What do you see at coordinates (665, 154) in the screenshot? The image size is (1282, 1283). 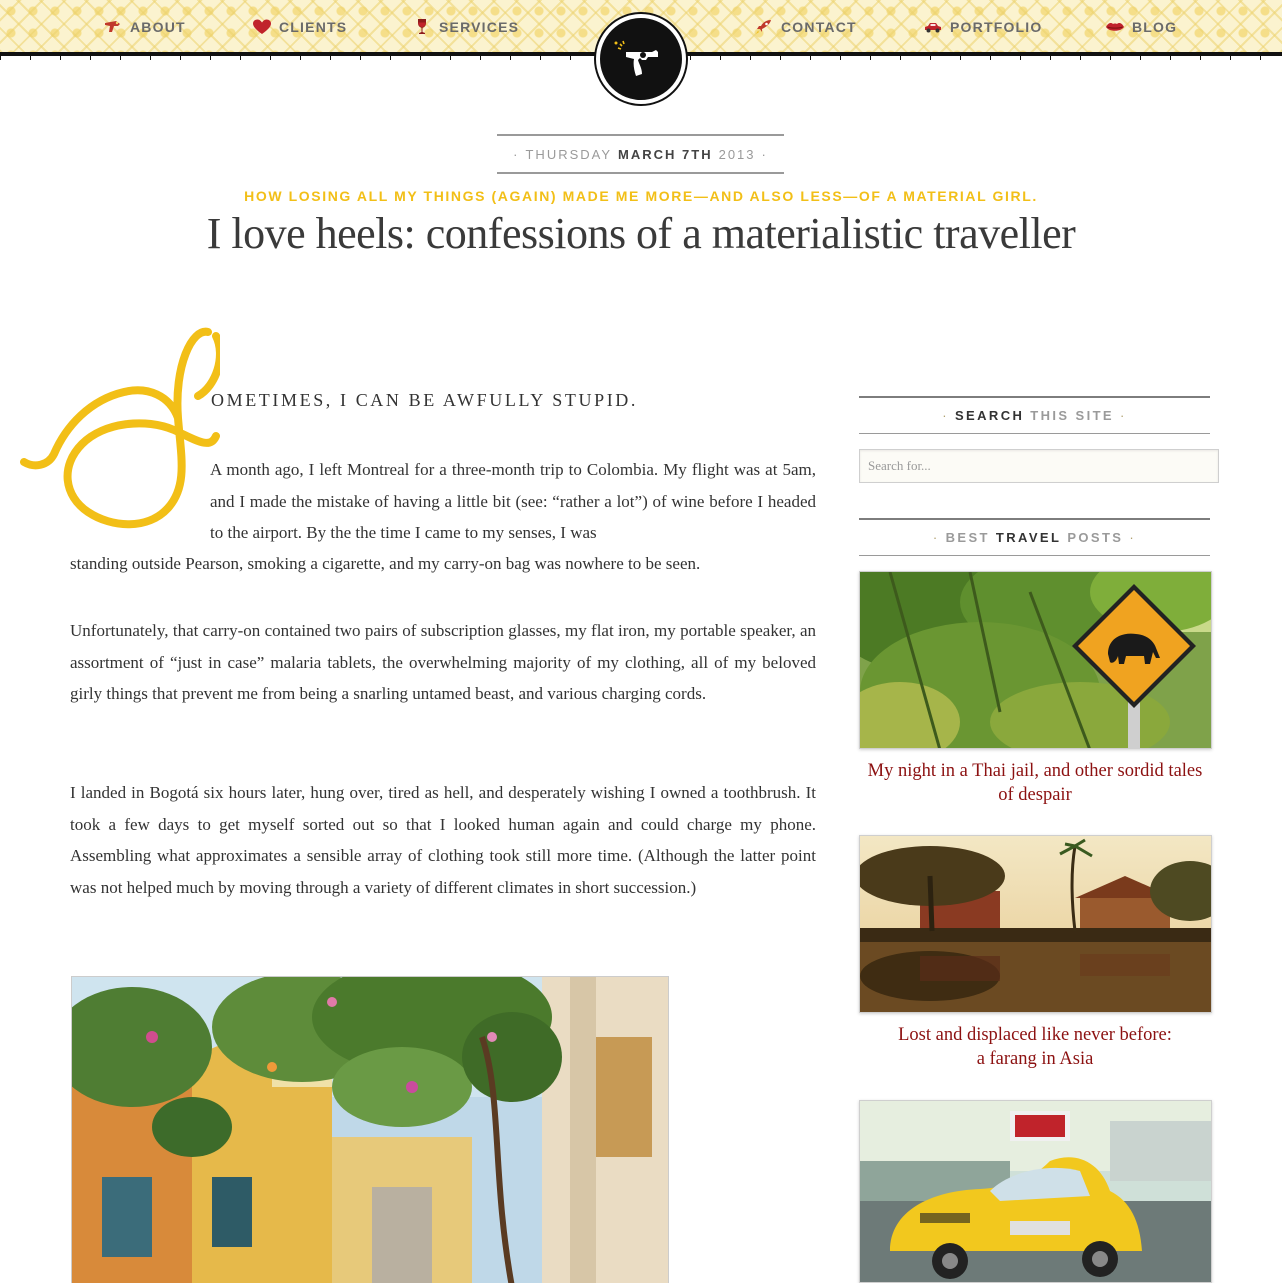 I see `date-month-day: MARCH 7TH` at bounding box center [665, 154].